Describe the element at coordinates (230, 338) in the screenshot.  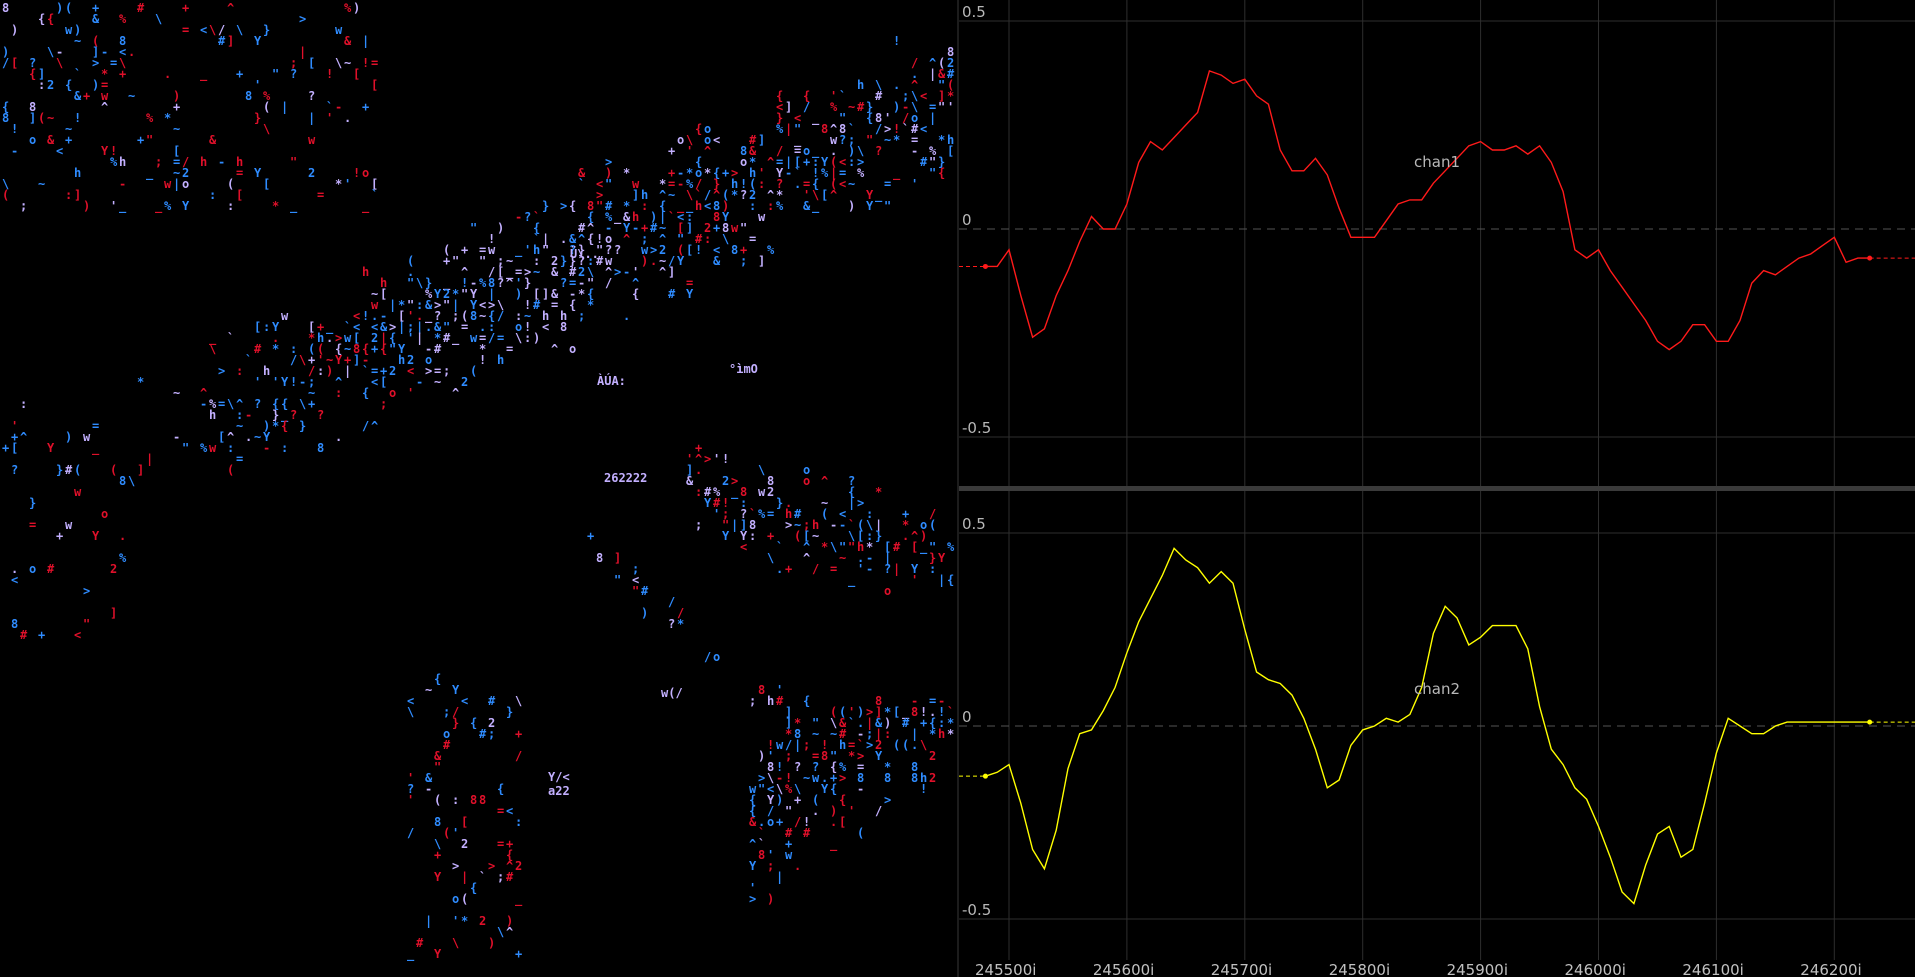
I see `ascii-glyph: `` at that location.